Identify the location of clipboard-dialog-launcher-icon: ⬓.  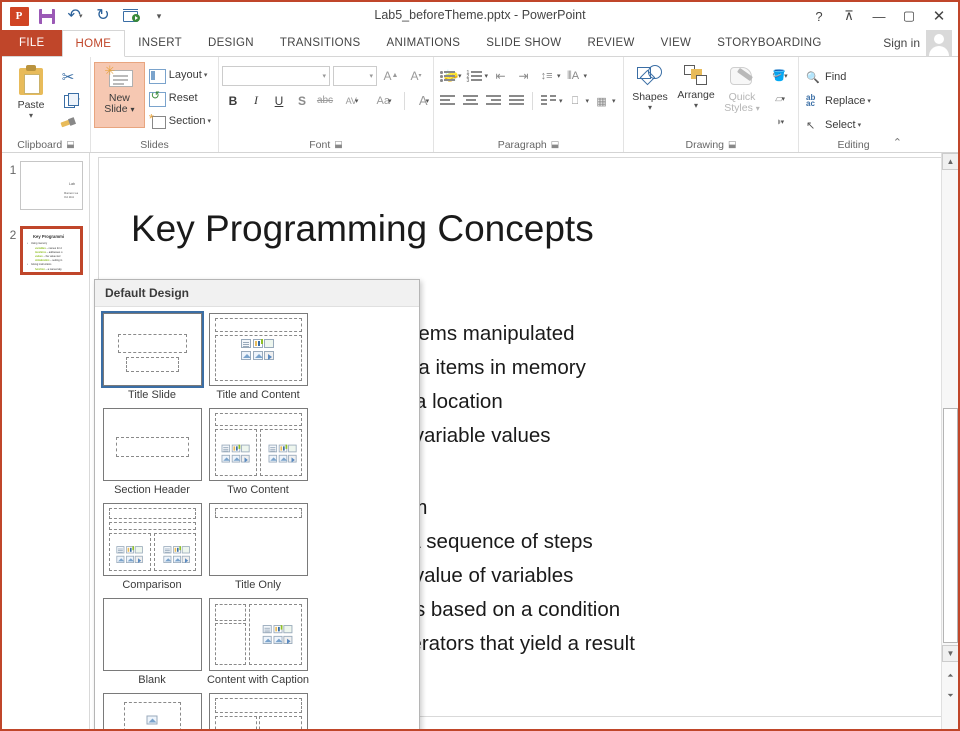
(70, 144).